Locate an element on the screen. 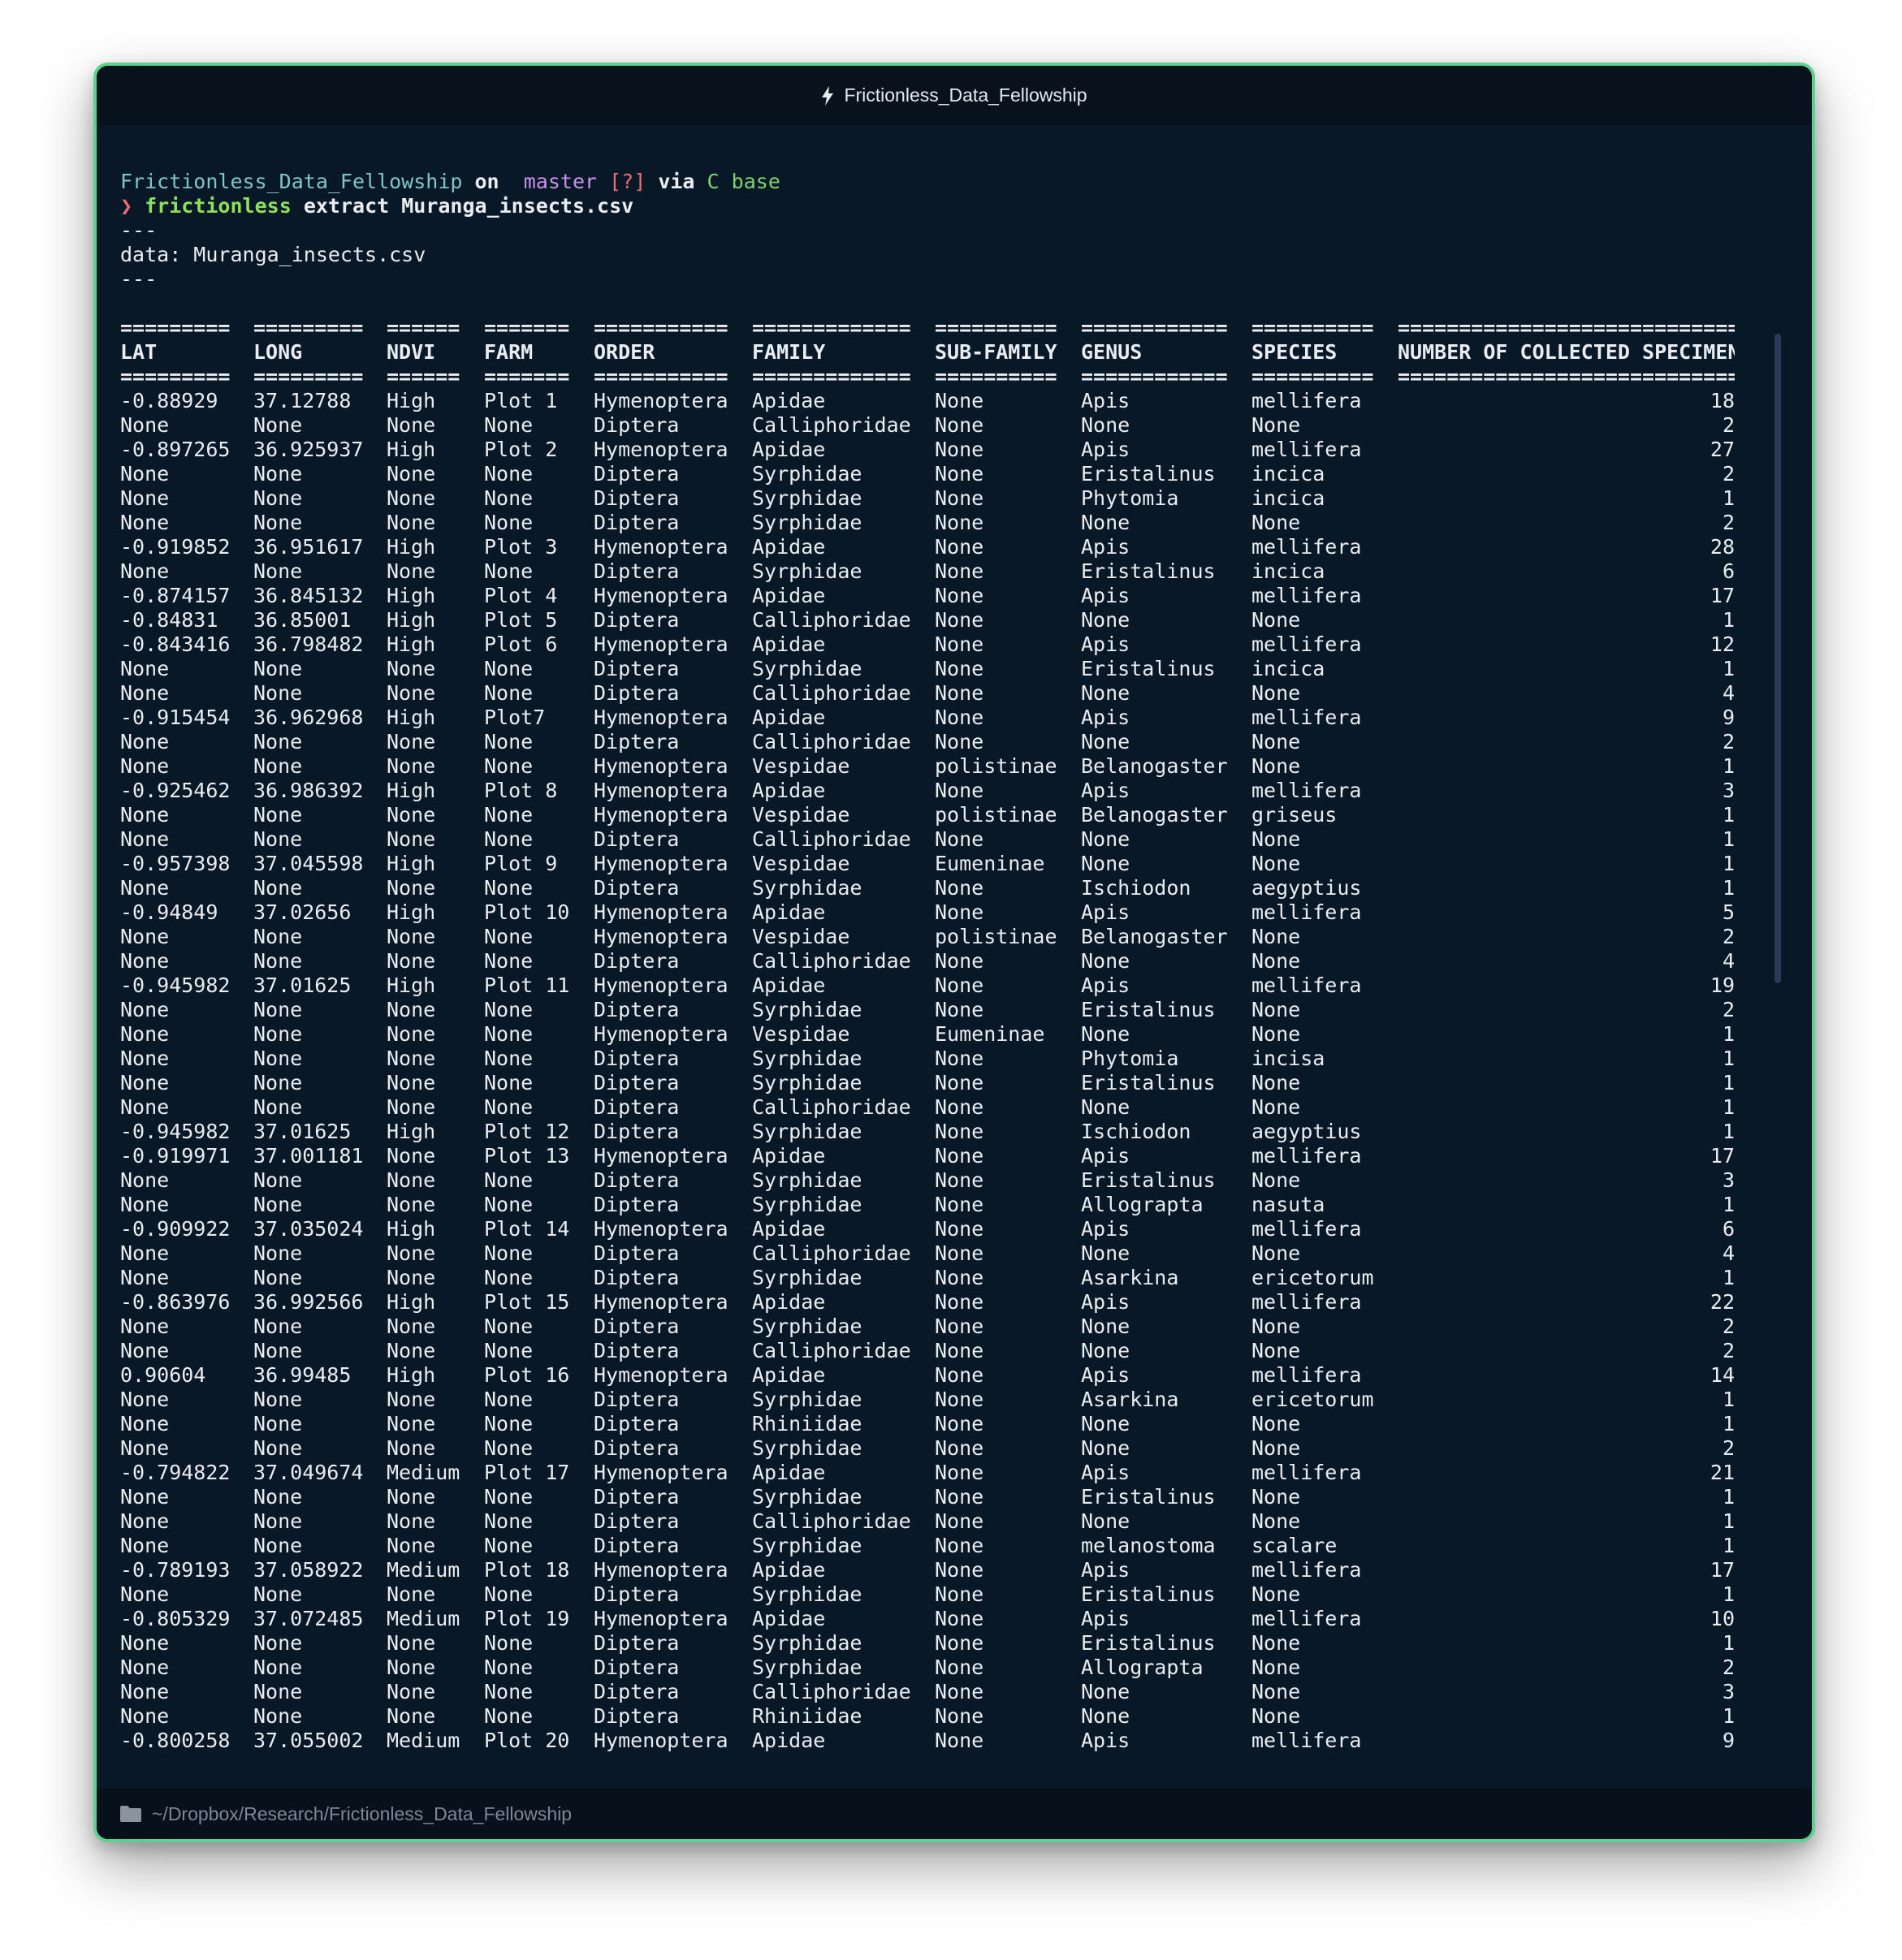  column-header-farm: FARM is located at coordinates (509, 352).